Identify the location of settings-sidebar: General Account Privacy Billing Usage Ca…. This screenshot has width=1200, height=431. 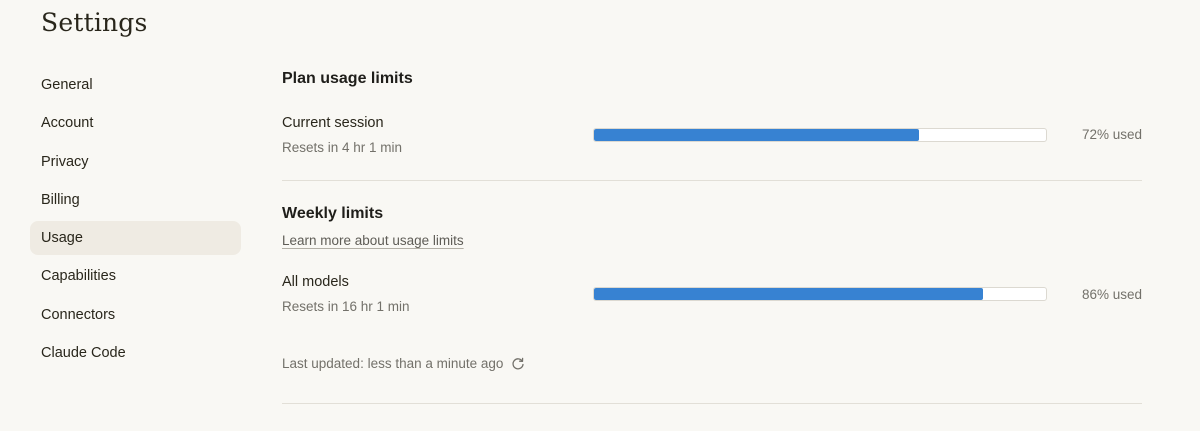
(135, 221).